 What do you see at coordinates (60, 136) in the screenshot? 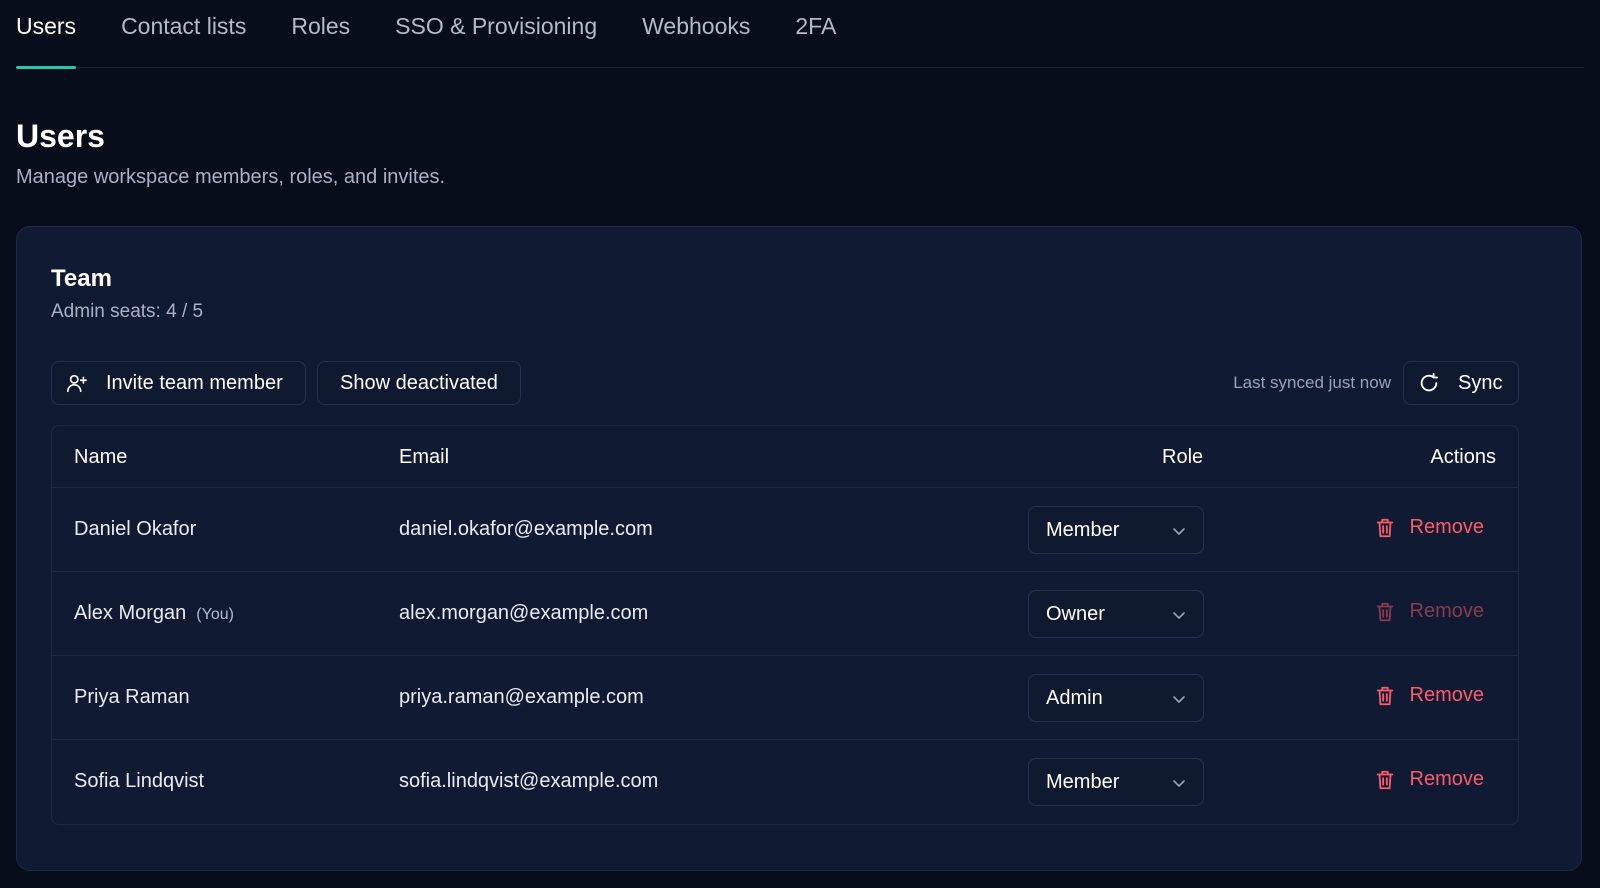
I see `page-title: Users` at bounding box center [60, 136].